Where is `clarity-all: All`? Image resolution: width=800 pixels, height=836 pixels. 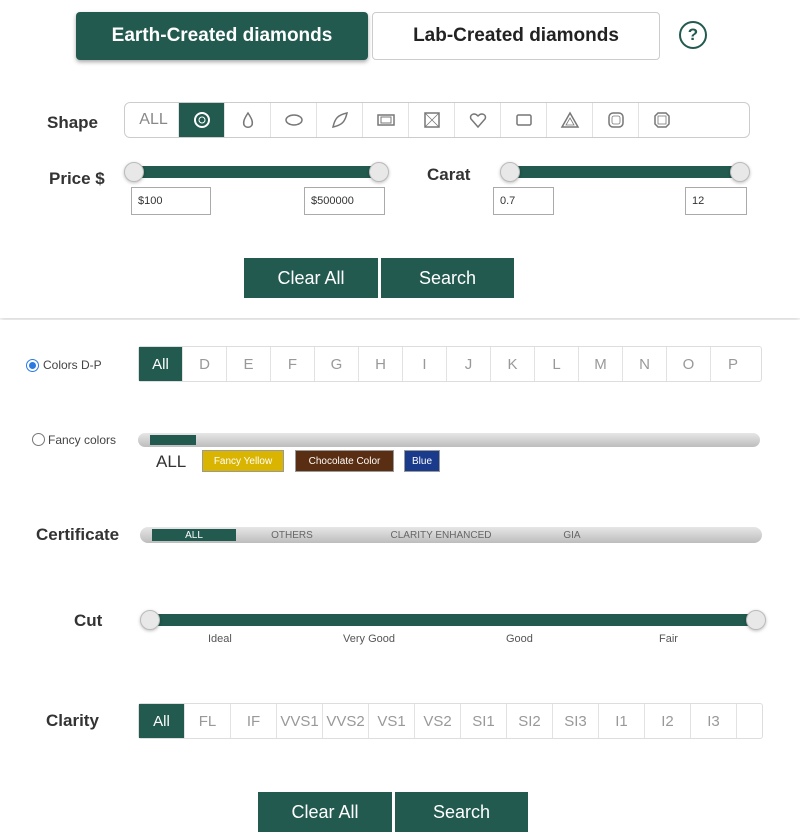
clarity-all: All is located at coordinates (162, 721).